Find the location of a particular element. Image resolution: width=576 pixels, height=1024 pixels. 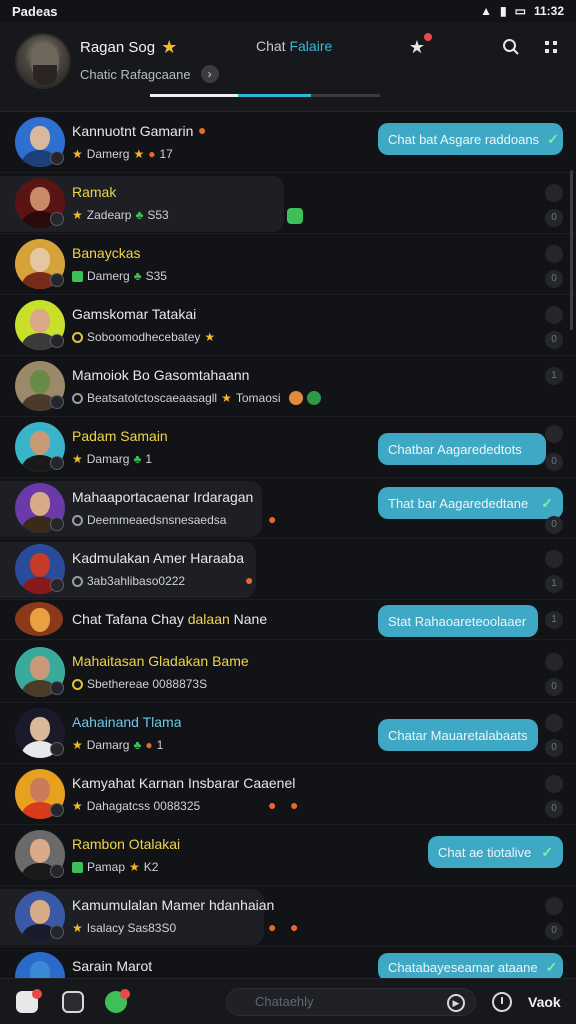

status-indicator-count: 1 is located at coordinates (554, 620).